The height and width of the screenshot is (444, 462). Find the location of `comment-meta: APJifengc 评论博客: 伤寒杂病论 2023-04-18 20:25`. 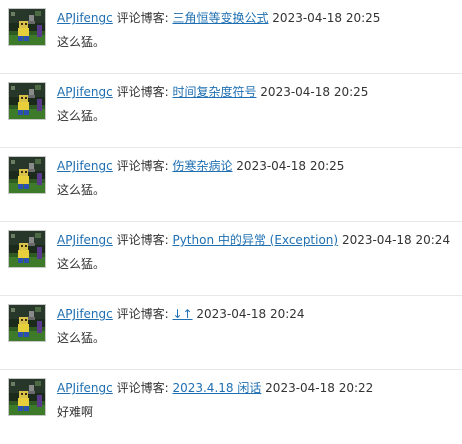

comment-meta: APJifengc 评论博客: 伤寒杂病论 2023-04-18 20:25 is located at coordinates (200, 166).